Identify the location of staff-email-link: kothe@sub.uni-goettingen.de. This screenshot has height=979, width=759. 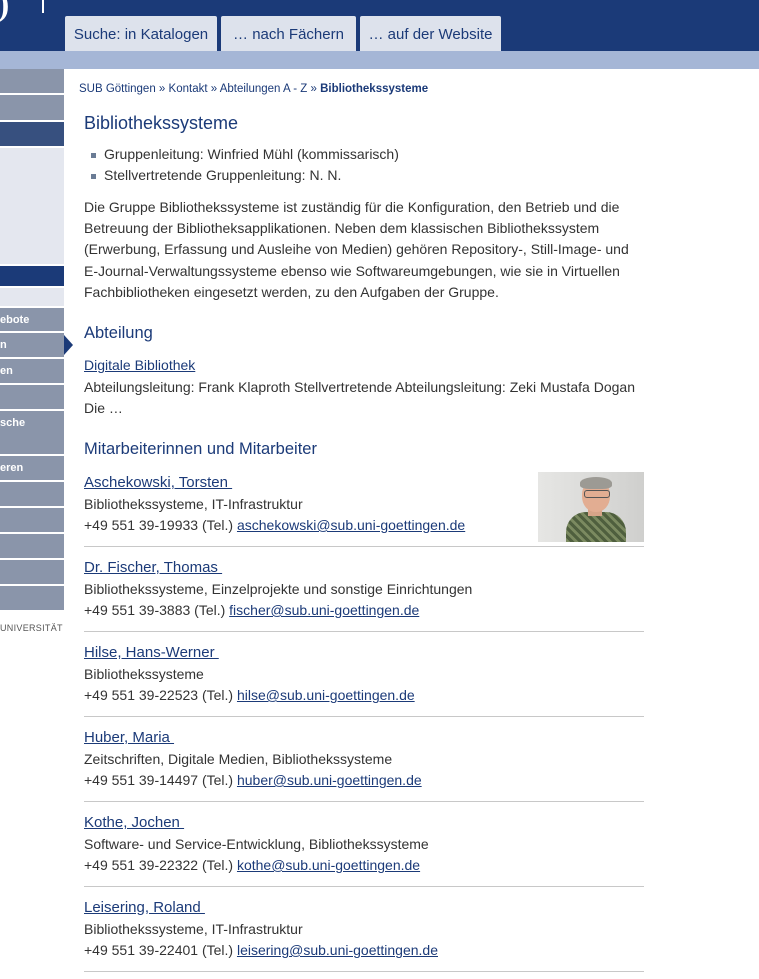
(328, 865).